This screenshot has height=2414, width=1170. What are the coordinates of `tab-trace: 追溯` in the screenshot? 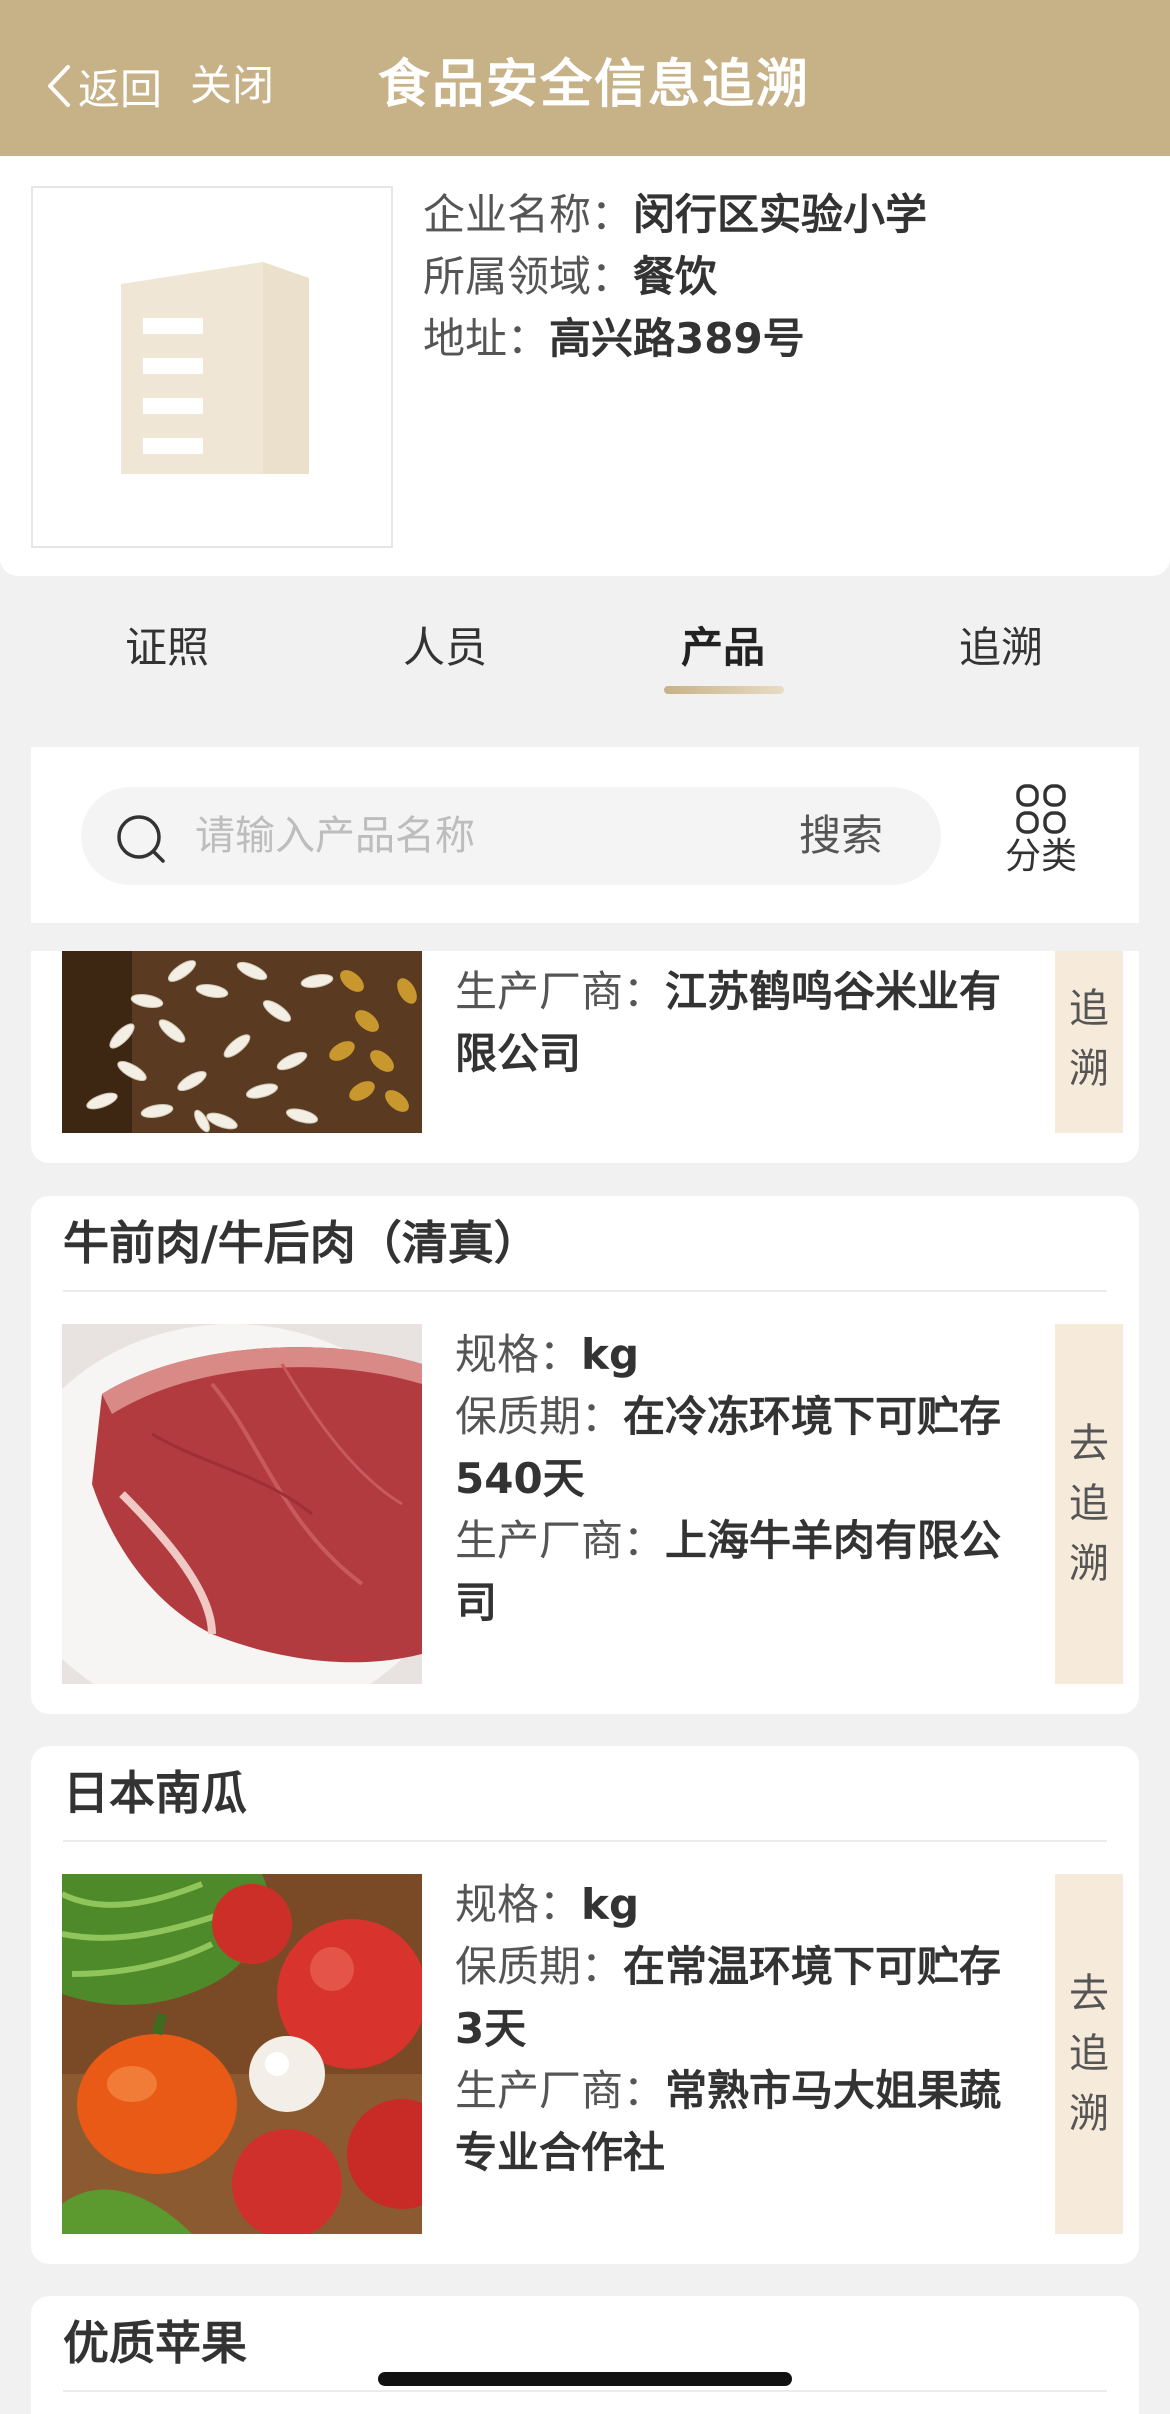 It's located at (1001, 648).